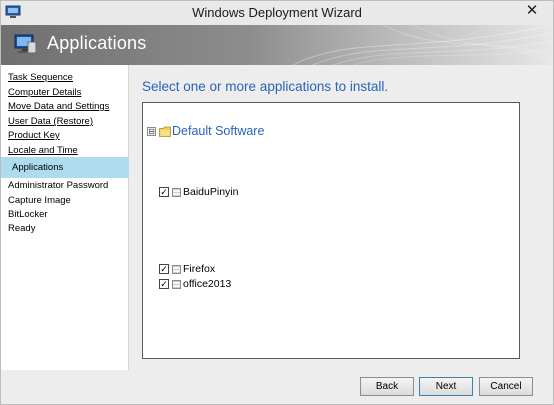  What do you see at coordinates (164, 192) in the screenshot?
I see `baidupinyin-checkbox: ✓` at bounding box center [164, 192].